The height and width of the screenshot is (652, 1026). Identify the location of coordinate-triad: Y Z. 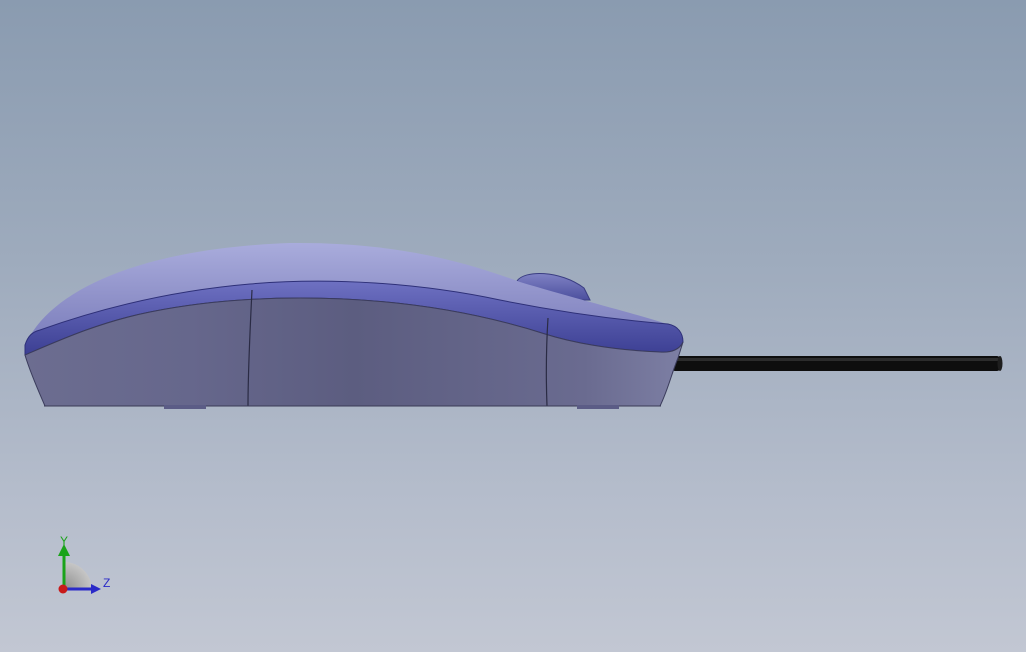
(84, 564).